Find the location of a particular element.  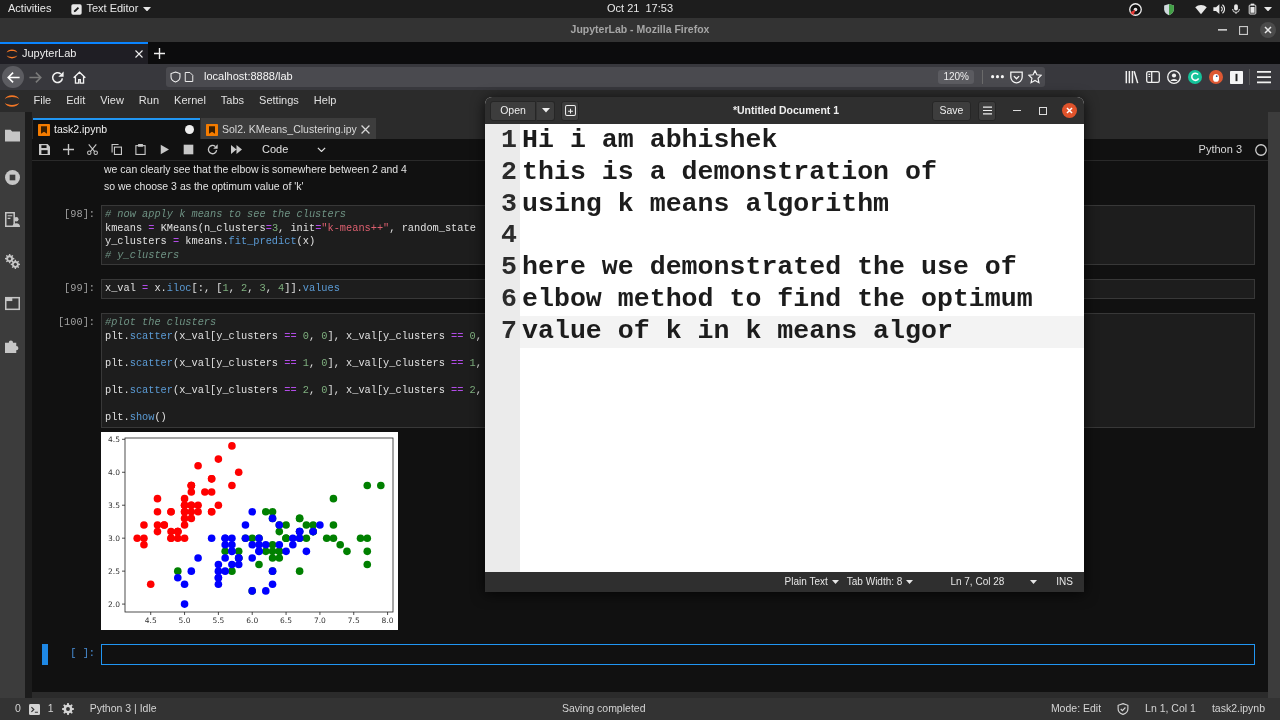

editor-text-line: using k means algorithm is located at coordinates (705, 204).